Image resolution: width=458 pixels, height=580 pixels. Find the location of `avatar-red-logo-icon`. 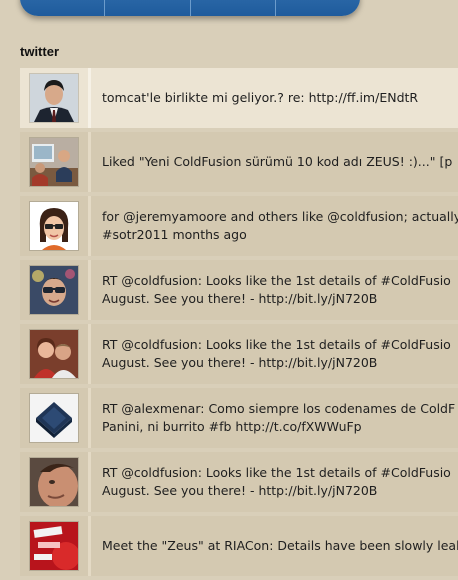

avatar-red-logo-icon is located at coordinates (54, 546).